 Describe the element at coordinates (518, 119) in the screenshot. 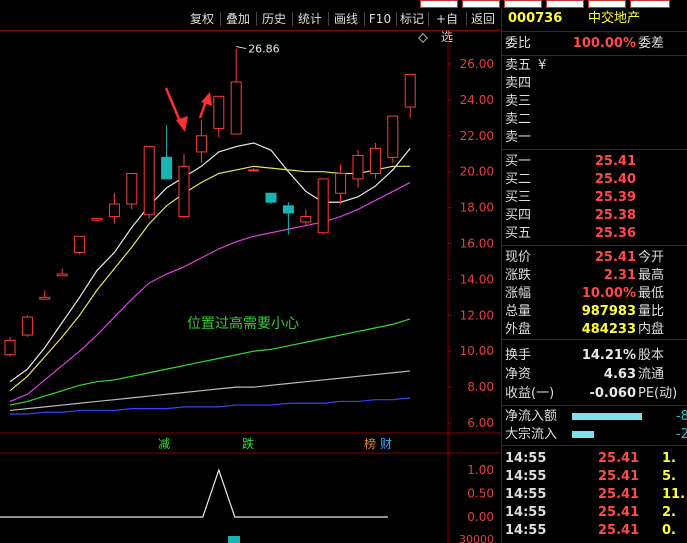

I see `sell-level-label: 卖二` at that location.